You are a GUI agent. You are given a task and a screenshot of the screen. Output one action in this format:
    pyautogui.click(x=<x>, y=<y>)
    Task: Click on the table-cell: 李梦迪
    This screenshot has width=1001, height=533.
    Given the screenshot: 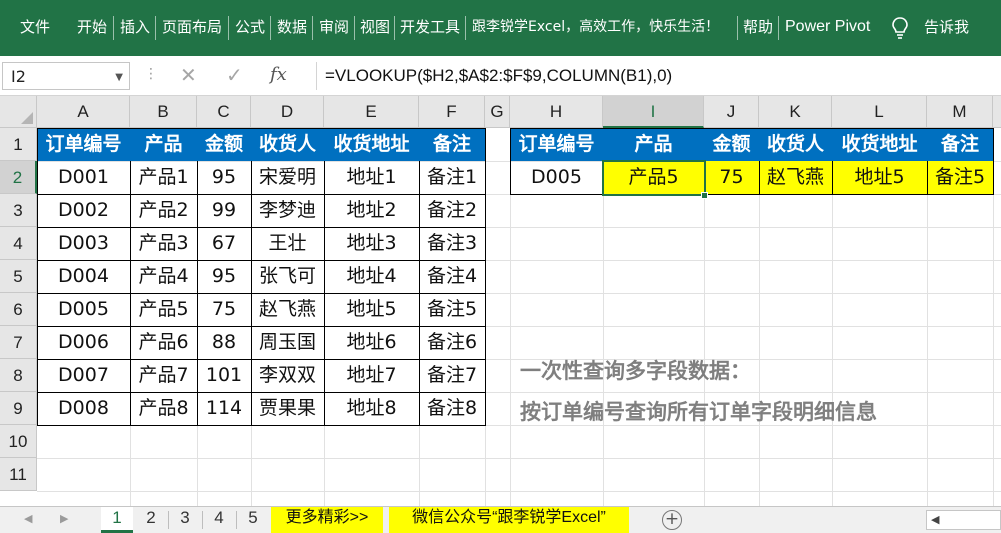 What is the action you would take?
    pyautogui.click(x=287, y=210)
    